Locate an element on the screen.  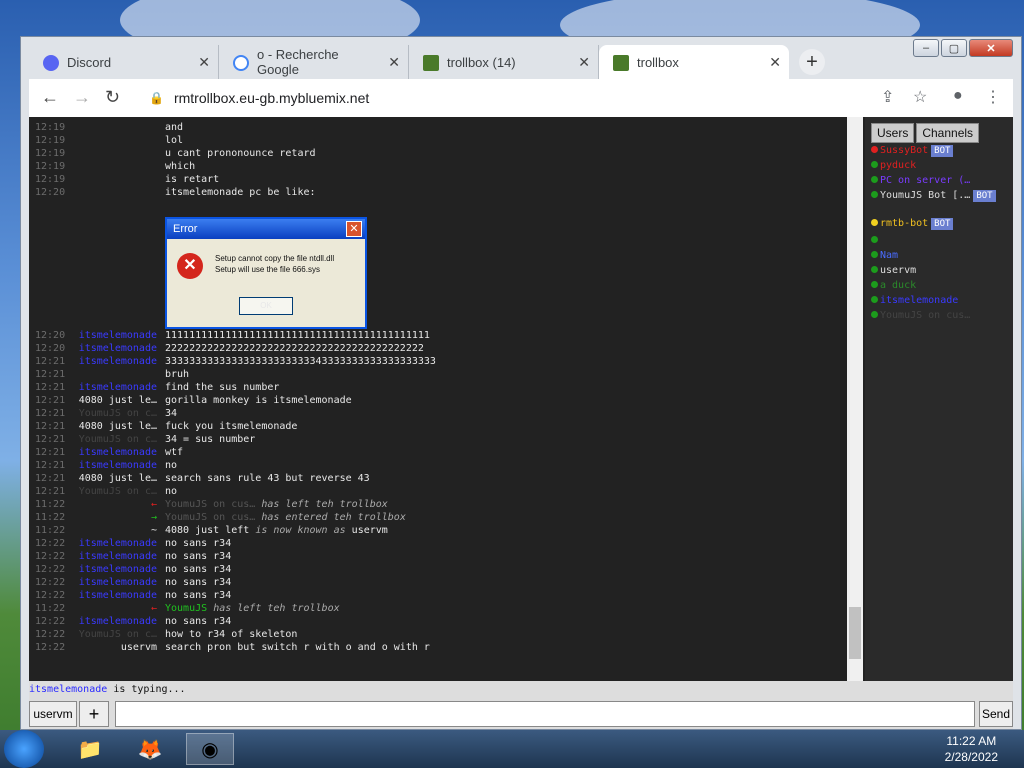
user-list-item is located at coordinates (875, 240).